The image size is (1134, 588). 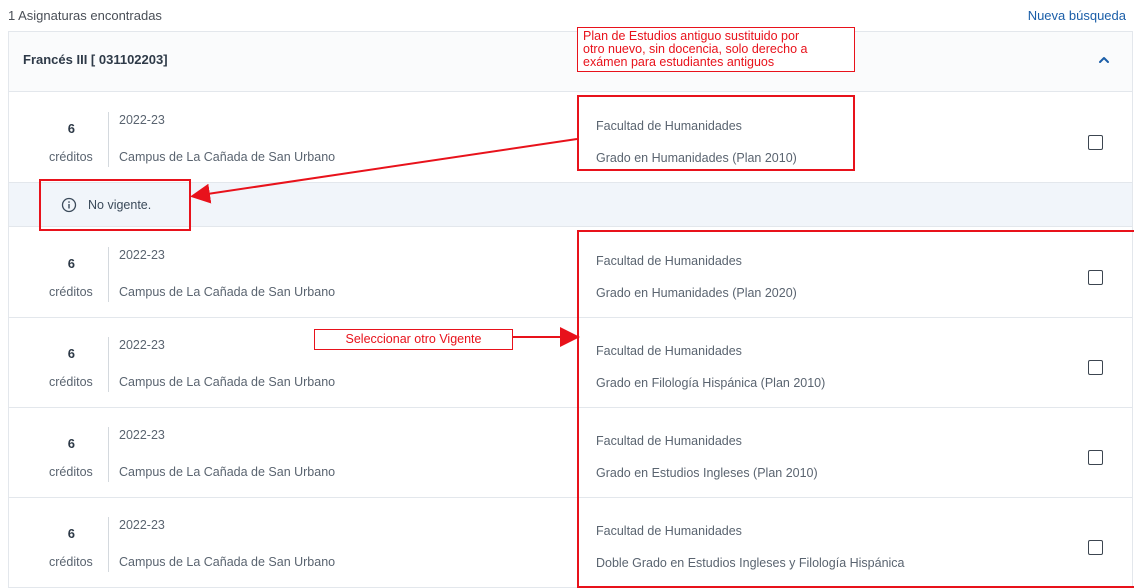 What do you see at coordinates (1104, 60) in the screenshot?
I see `chevron-up-icon` at bounding box center [1104, 60].